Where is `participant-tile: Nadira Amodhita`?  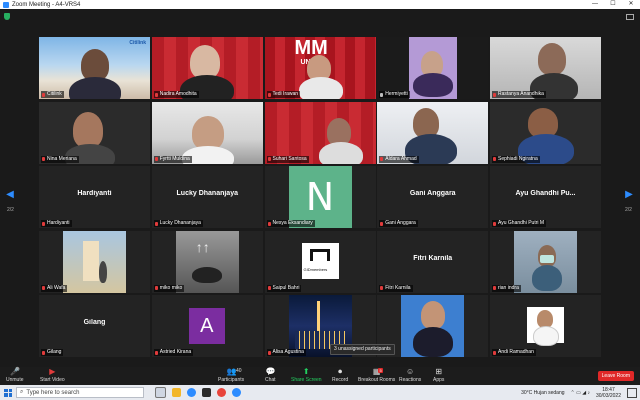
participant-tile: Nadira Amodhita is located at coordinates (207, 68).